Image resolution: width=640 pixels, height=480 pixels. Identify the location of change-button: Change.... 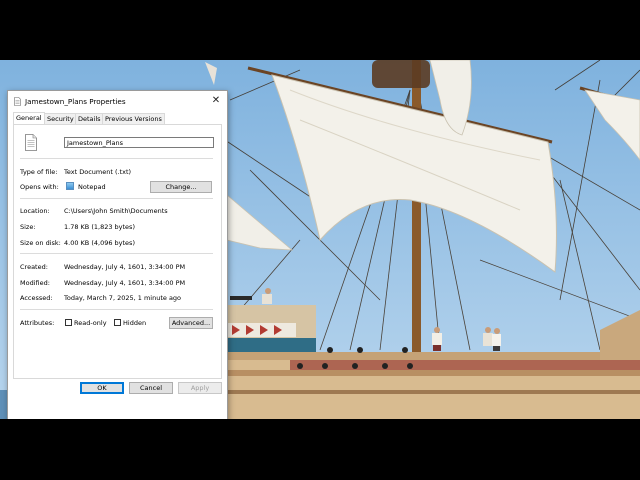
(181, 187).